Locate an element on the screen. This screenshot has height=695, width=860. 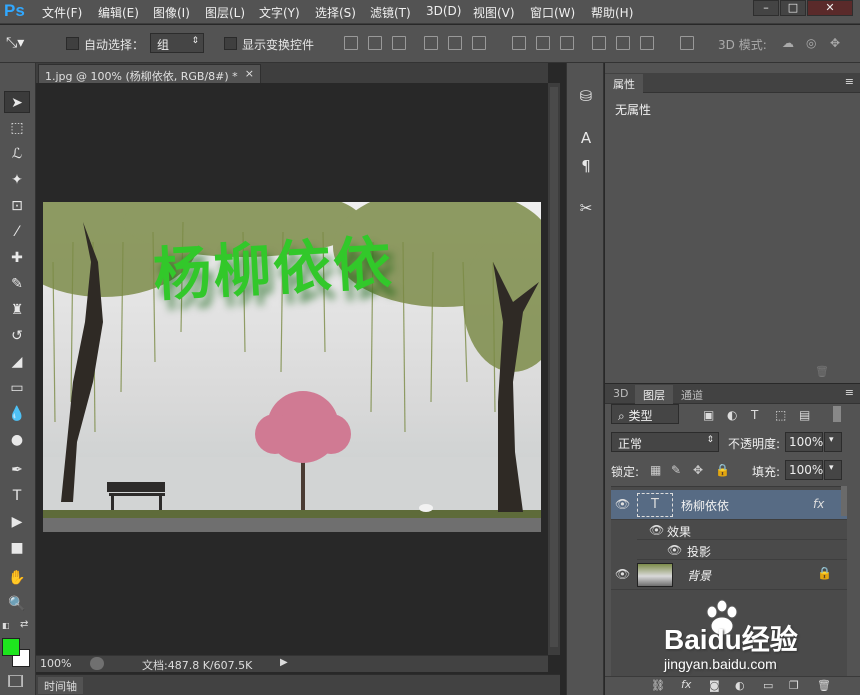
link-layers-icon: ⛓ is located at coordinates (658, 685).